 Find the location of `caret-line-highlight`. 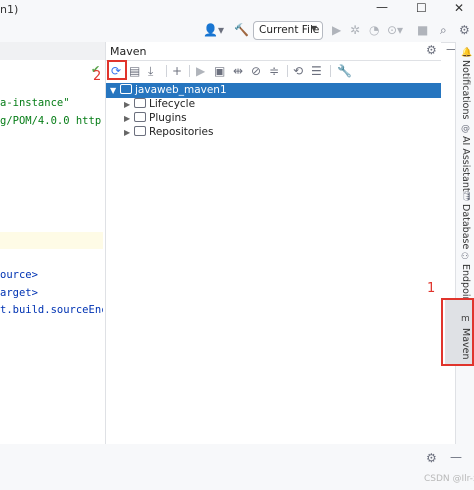

caret-line-highlight is located at coordinates (51, 240).